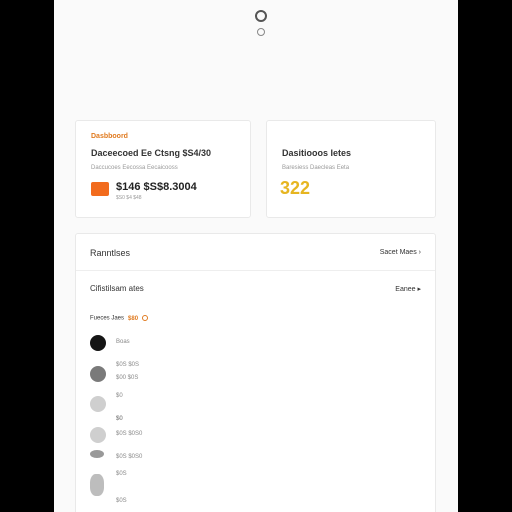 The image size is (512, 512). Describe the element at coordinates (156, 187) in the screenshot. I see `card-amount: $146 $S$8.3004` at that location.